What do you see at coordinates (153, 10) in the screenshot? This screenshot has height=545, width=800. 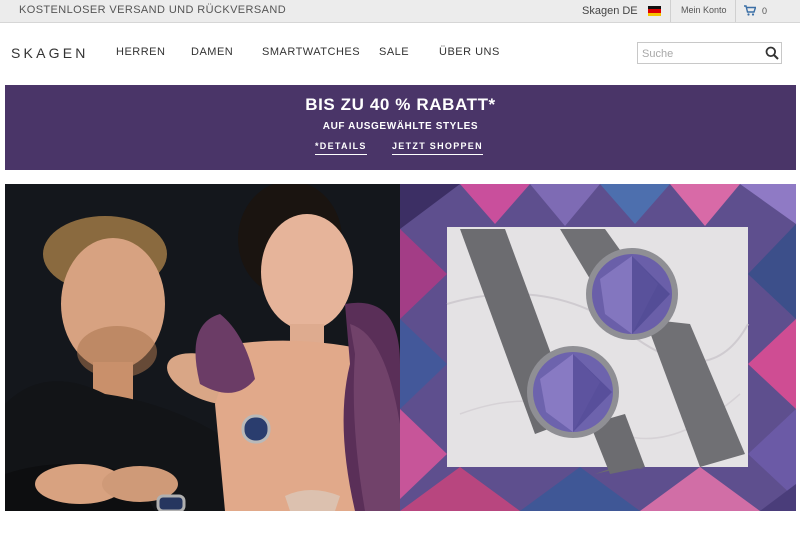 I see `shipping-promo-text: KOSTENLOSER VERSAND UND RÜCKVERSAND` at bounding box center [153, 10].